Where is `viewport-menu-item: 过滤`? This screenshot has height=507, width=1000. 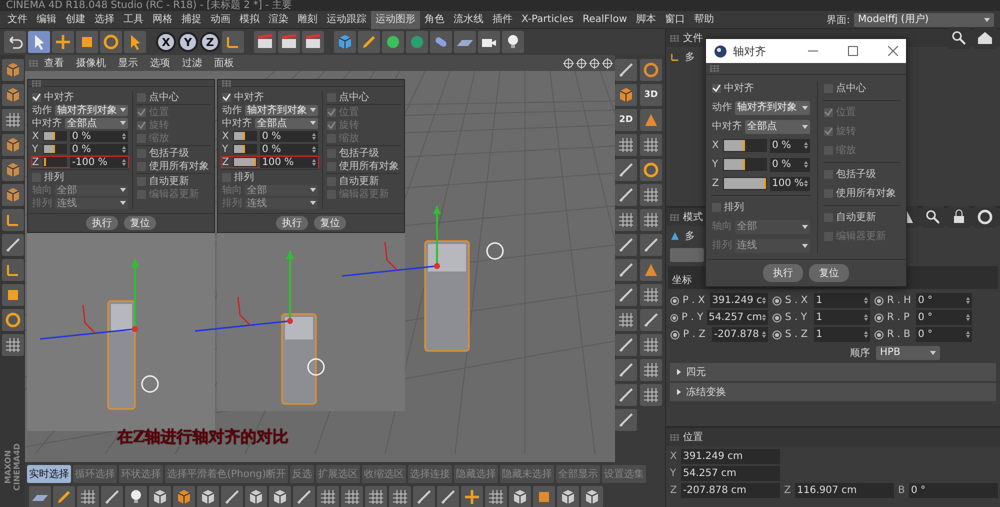 viewport-menu-item: 过滤 is located at coordinates (192, 63).